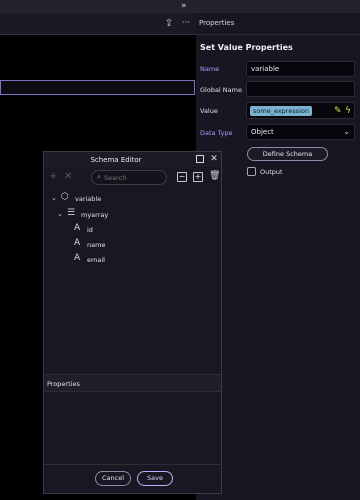 The width and height of the screenshot is (360, 500). Describe the element at coordinates (216, 133) in the screenshot. I see `data-type-label: Data Type` at that location.